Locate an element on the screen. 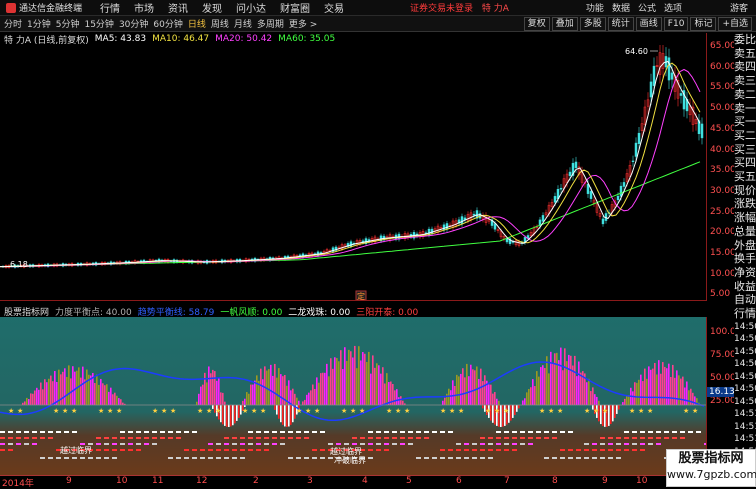 Image resolution: width=756 pixels, height=489 pixels. price-tick: 65.00 is located at coordinates (723, 46).